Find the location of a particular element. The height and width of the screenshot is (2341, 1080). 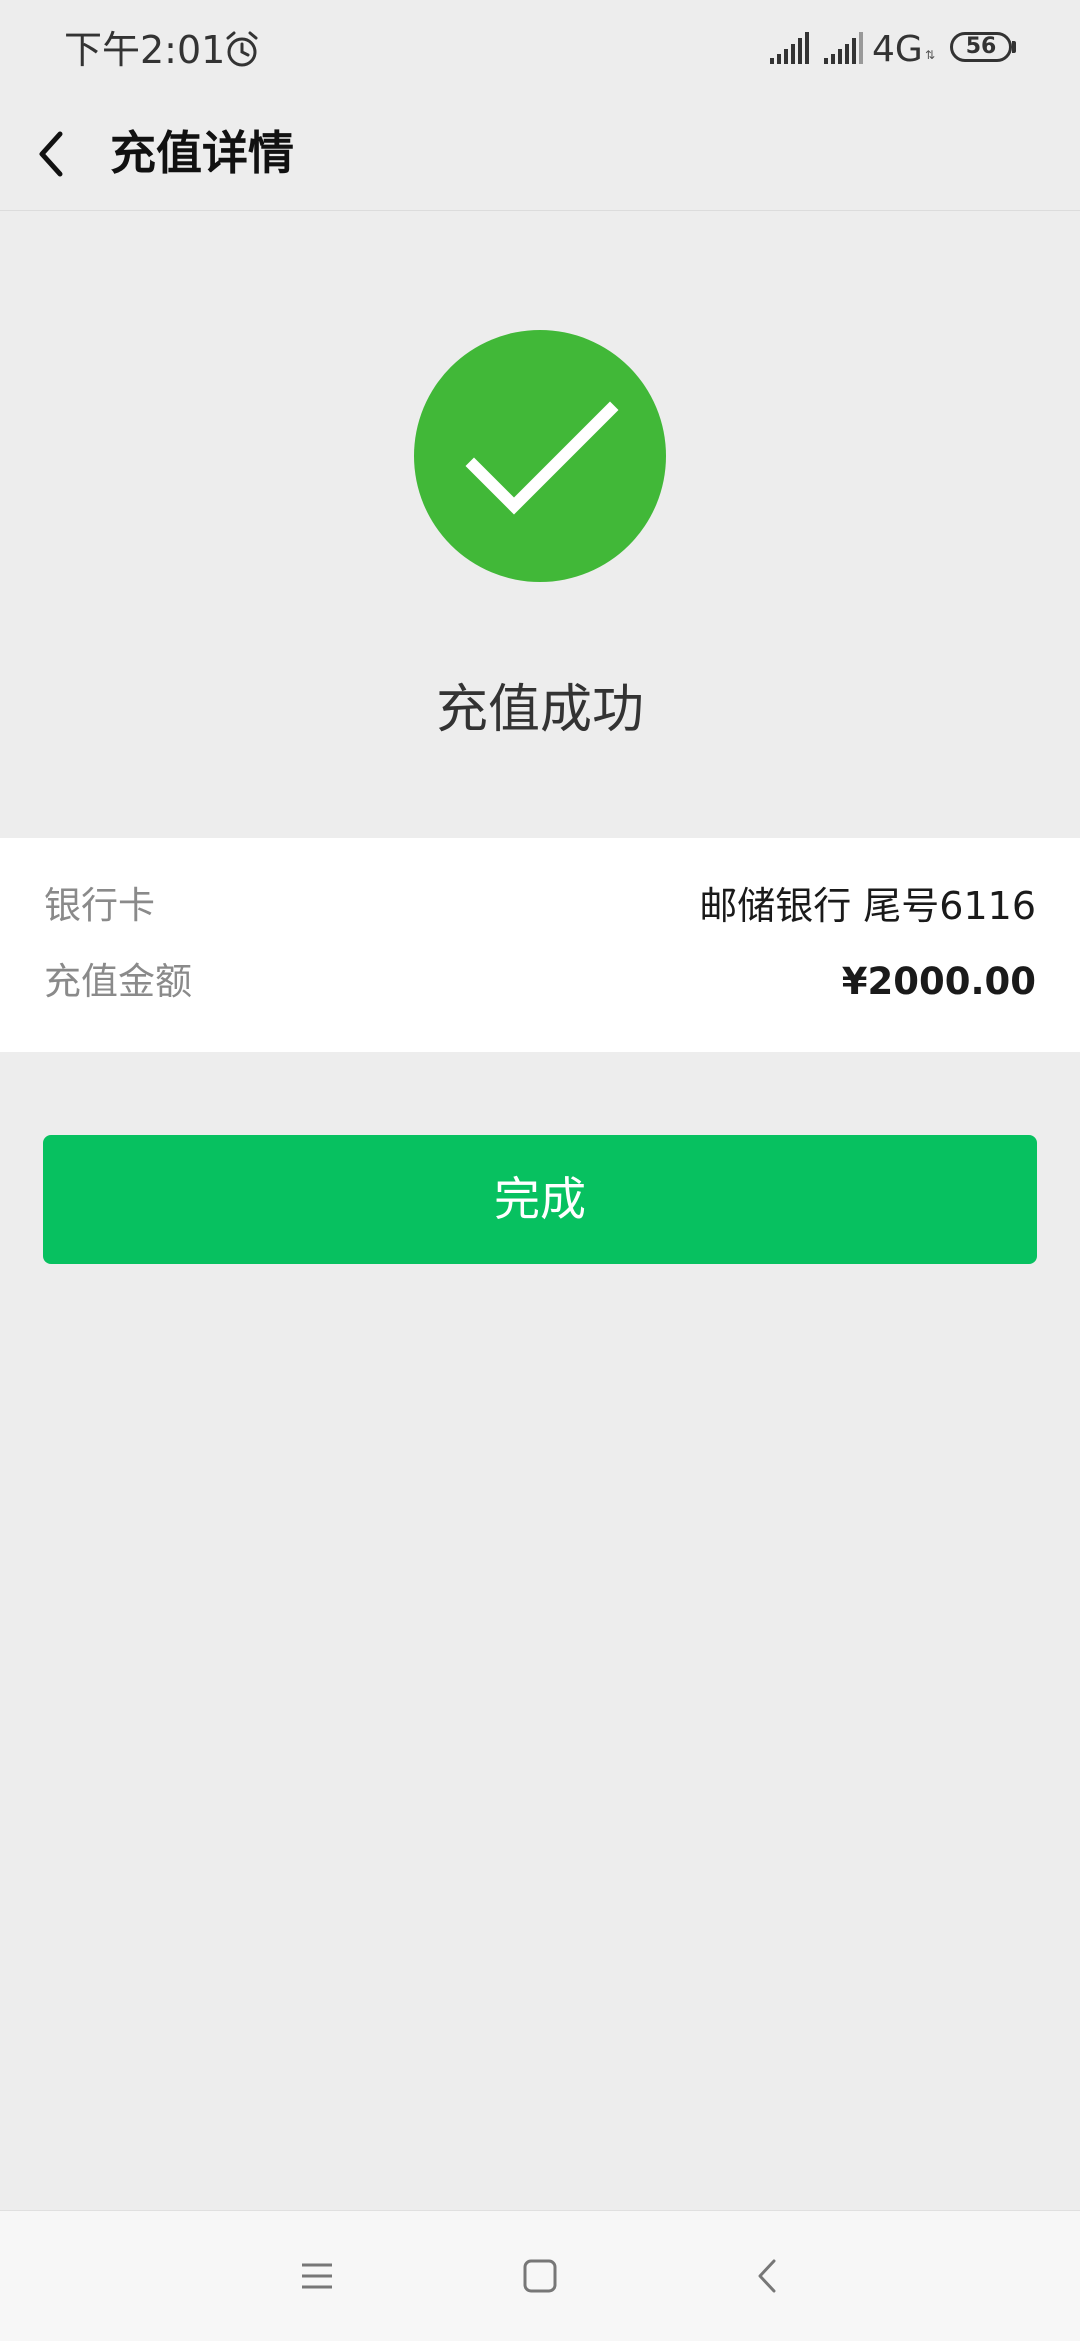

bank-card-value: 邮储银行 尾号6116 is located at coordinates (867, 906).